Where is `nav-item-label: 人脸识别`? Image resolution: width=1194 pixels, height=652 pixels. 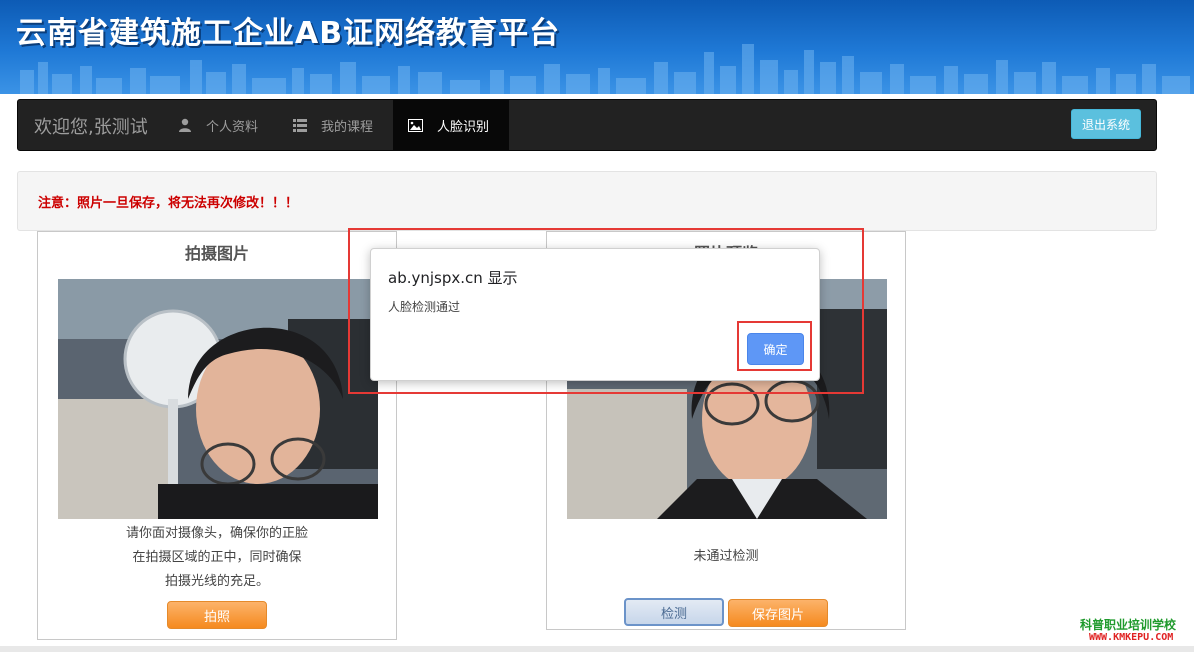
nav-item-label: 人脸识别 is located at coordinates (463, 127).